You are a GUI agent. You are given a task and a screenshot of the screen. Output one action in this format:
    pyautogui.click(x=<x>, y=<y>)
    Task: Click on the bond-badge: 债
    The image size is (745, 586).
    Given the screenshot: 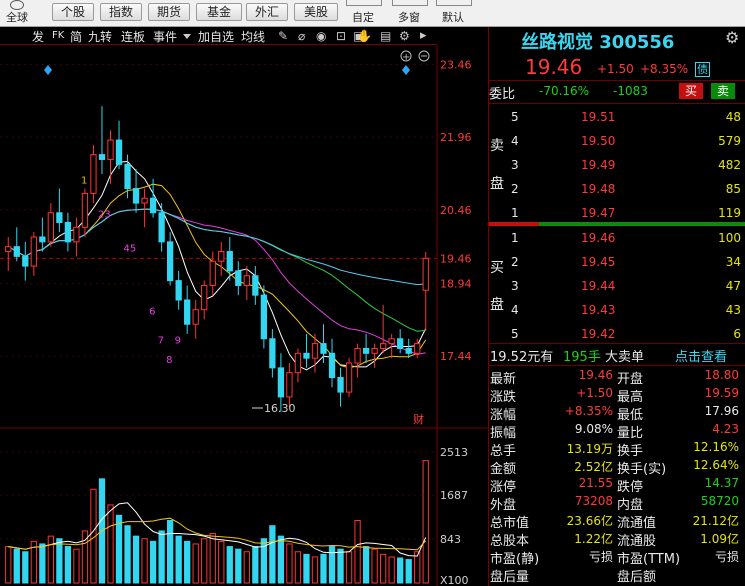 What is the action you would take?
    pyautogui.click(x=702, y=69)
    